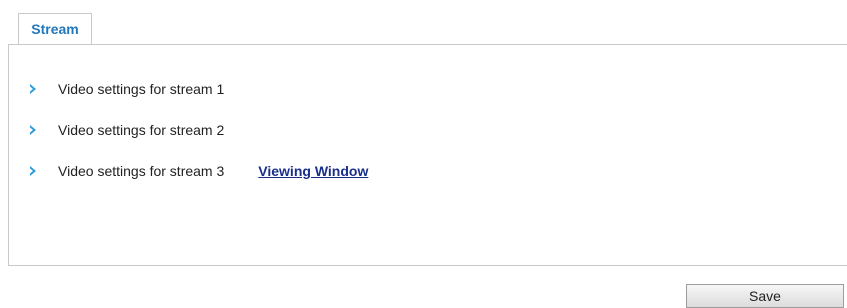 The height and width of the screenshot is (308, 847). I want to click on stream-1-settings-row: Video settings for stream 1, so click(126, 89).